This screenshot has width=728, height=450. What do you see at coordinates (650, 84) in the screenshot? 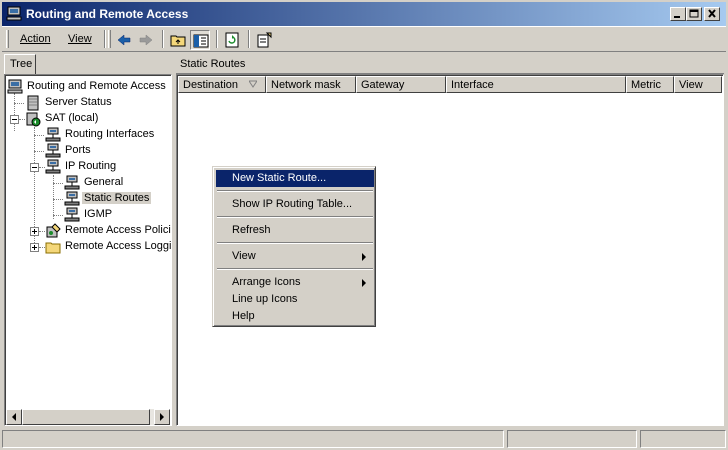
I see `column-header-metric: Metric` at bounding box center [650, 84].